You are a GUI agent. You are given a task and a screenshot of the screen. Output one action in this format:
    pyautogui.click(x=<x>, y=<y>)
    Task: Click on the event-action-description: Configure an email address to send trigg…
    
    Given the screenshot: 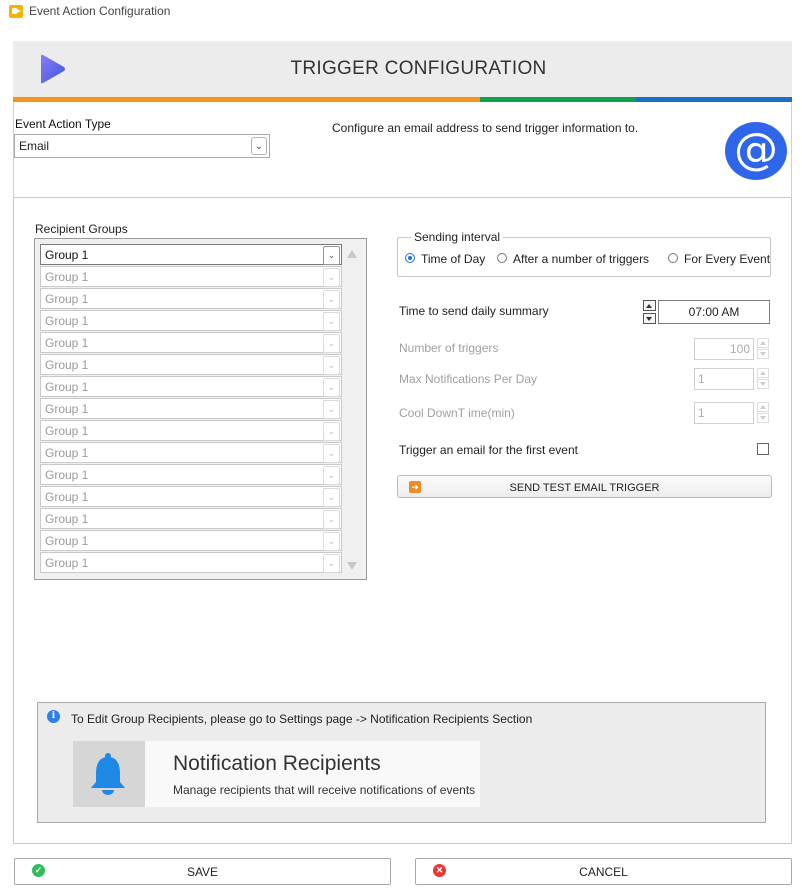 What is the action you would take?
    pyautogui.click(x=485, y=128)
    